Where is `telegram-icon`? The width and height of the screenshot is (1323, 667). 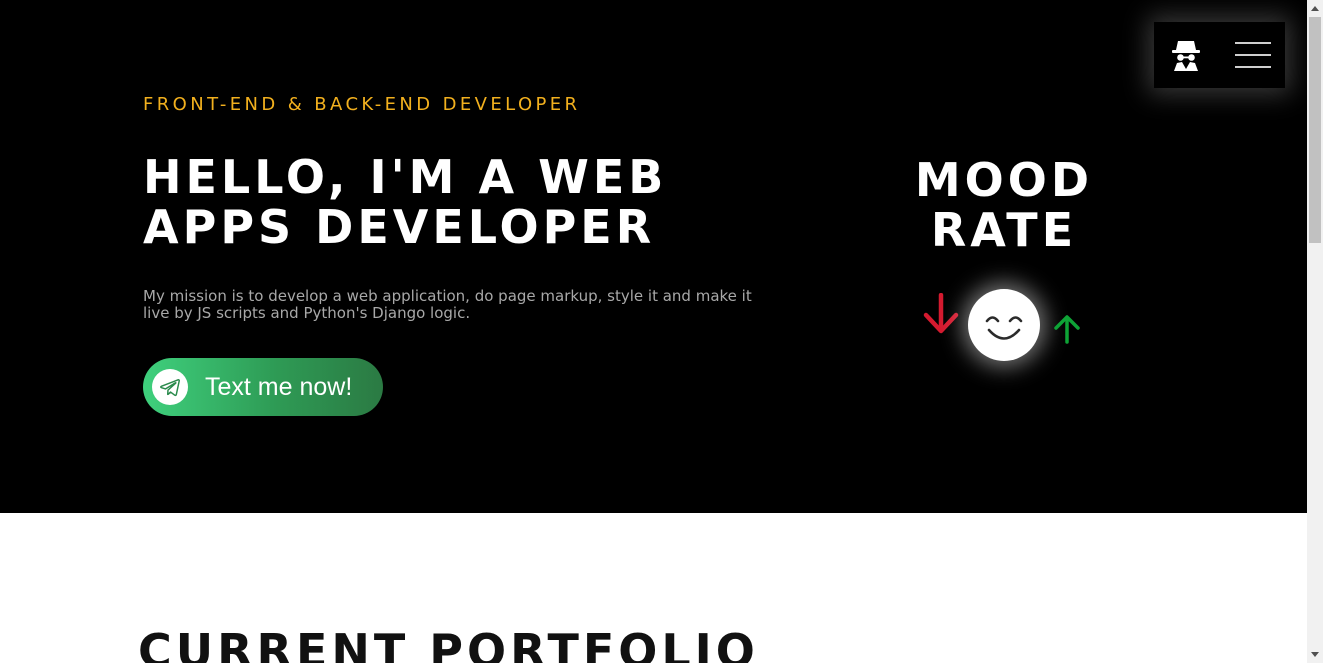
telegram-icon is located at coordinates (170, 387).